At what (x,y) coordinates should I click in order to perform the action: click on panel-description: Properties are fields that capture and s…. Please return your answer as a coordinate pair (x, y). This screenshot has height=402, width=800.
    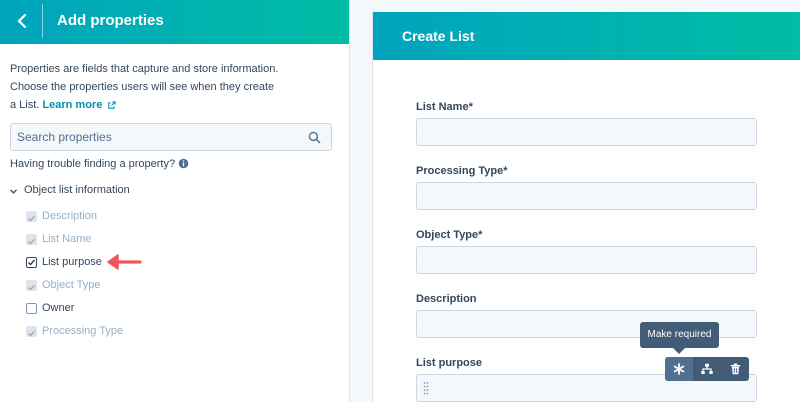
    Looking at the image, I should click on (145, 87).